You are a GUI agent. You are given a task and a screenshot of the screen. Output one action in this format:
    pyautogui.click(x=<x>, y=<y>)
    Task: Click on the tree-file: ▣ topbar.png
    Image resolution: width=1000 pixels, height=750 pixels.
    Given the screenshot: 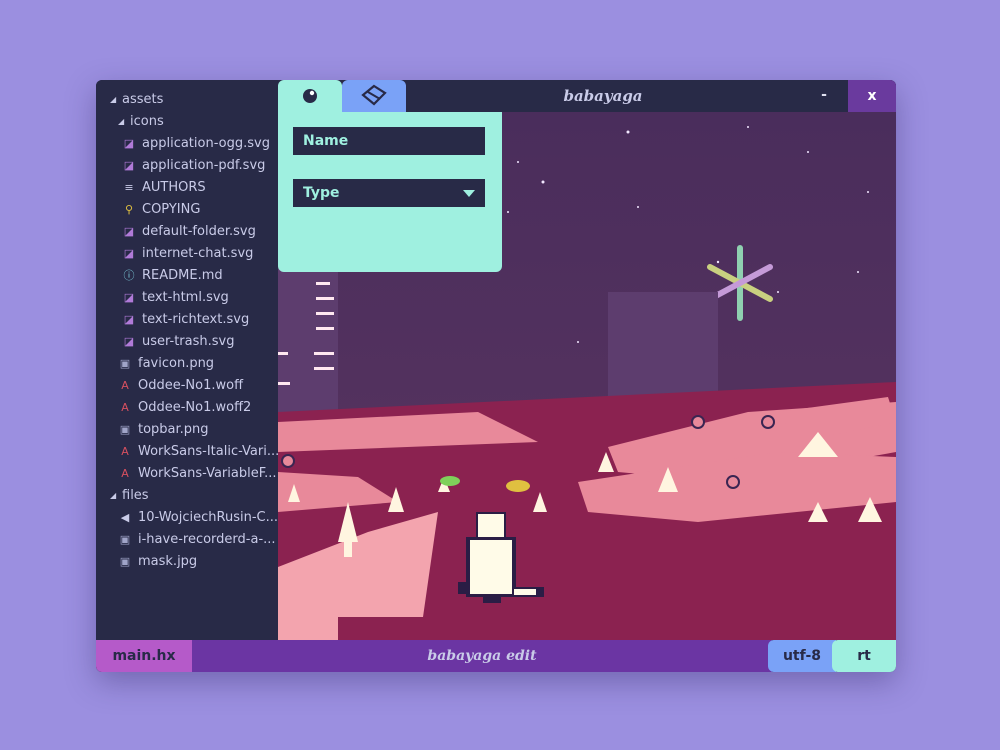 What is the action you would take?
    pyautogui.click(x=163, y=430)
    